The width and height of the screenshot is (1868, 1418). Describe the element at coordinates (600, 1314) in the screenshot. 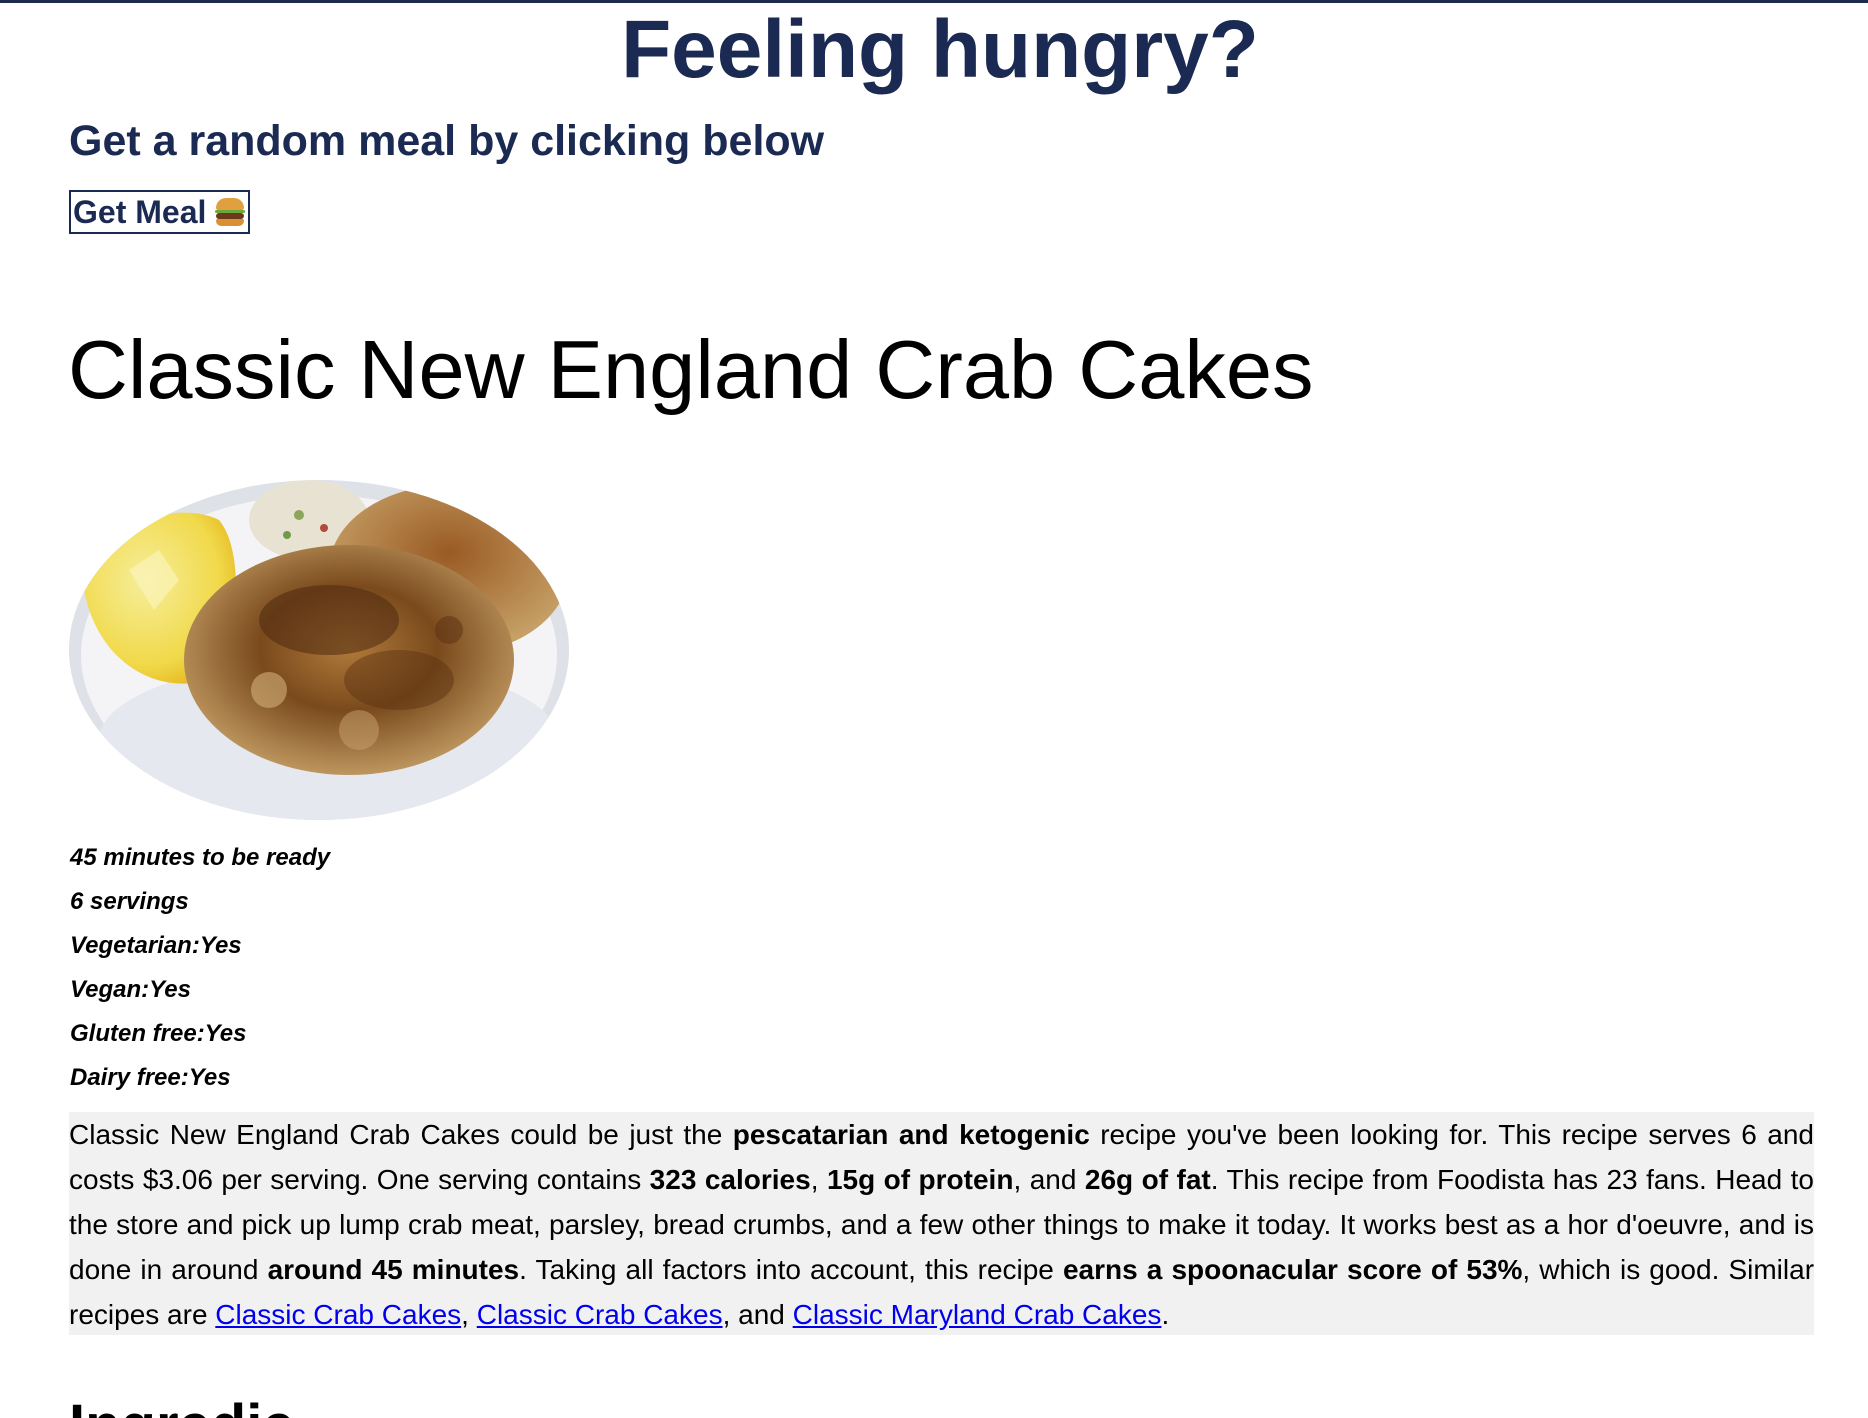

I see `similar-recipe-link-2: Classic Crab Cakes` at that location.